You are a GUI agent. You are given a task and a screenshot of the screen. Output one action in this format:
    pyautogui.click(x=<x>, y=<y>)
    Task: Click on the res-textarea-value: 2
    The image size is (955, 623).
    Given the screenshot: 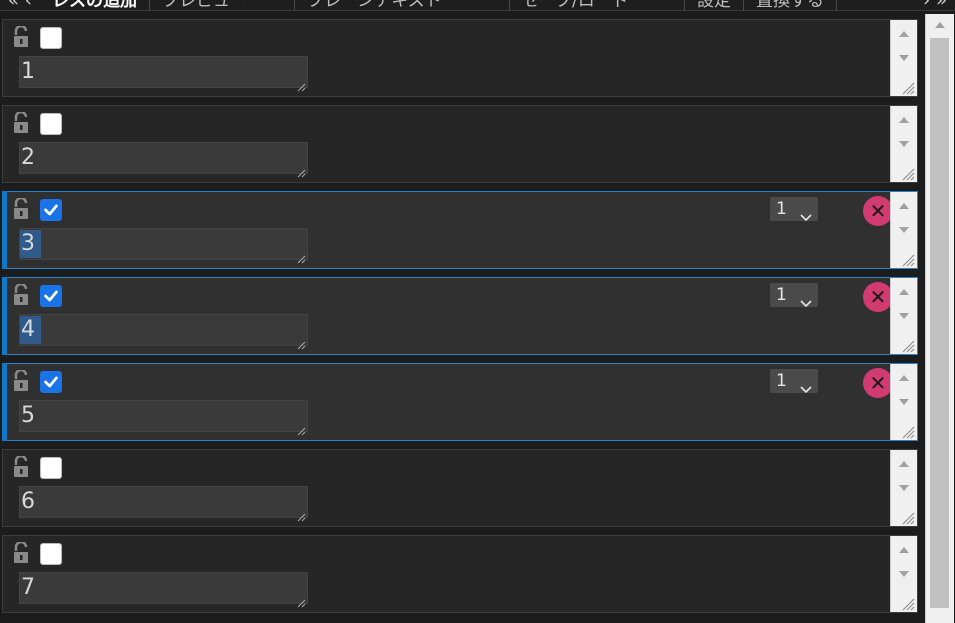 What is the action you would take?
    pyautogui.click(x=28, y=157)
    